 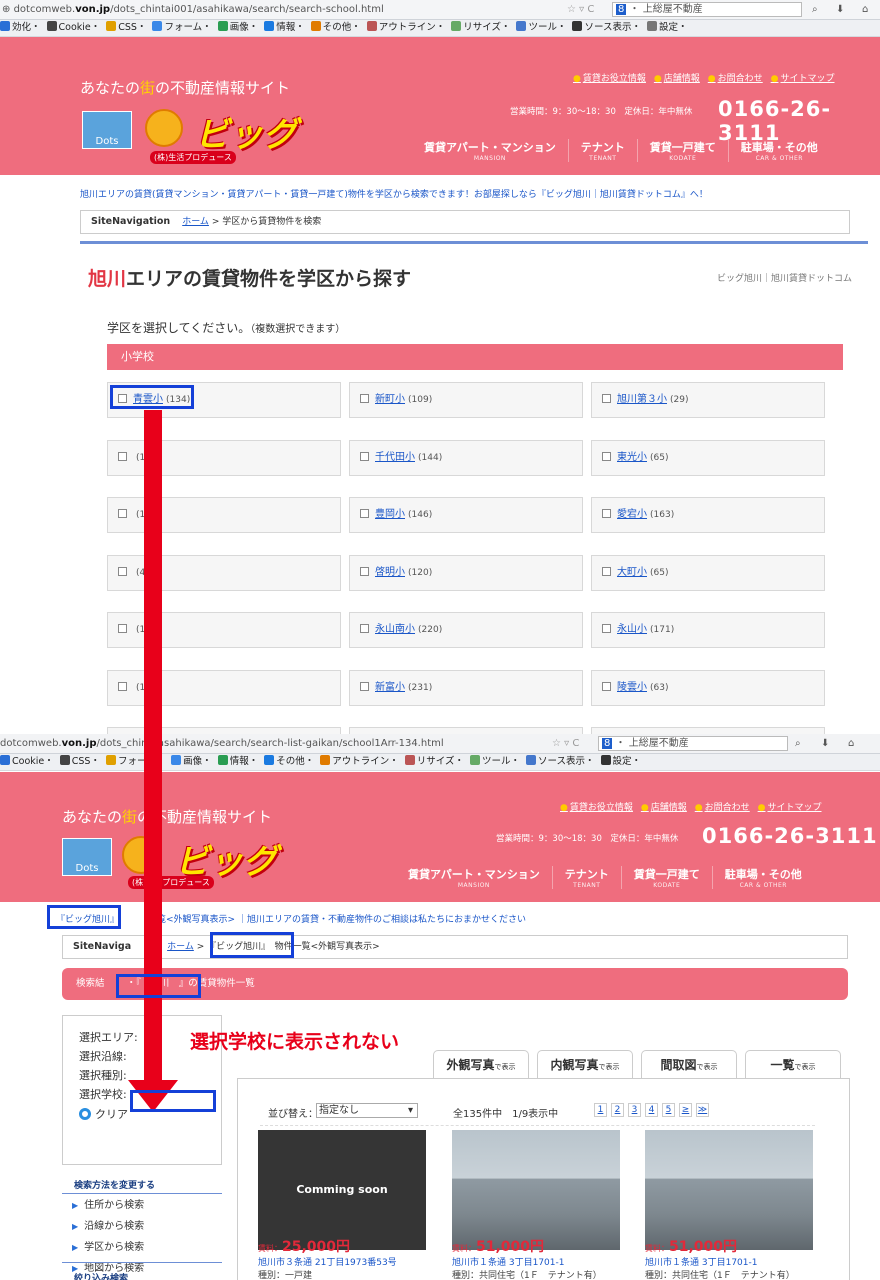 I want to click on school-option: 陵雲小 (63), so click(x=708, y=688).